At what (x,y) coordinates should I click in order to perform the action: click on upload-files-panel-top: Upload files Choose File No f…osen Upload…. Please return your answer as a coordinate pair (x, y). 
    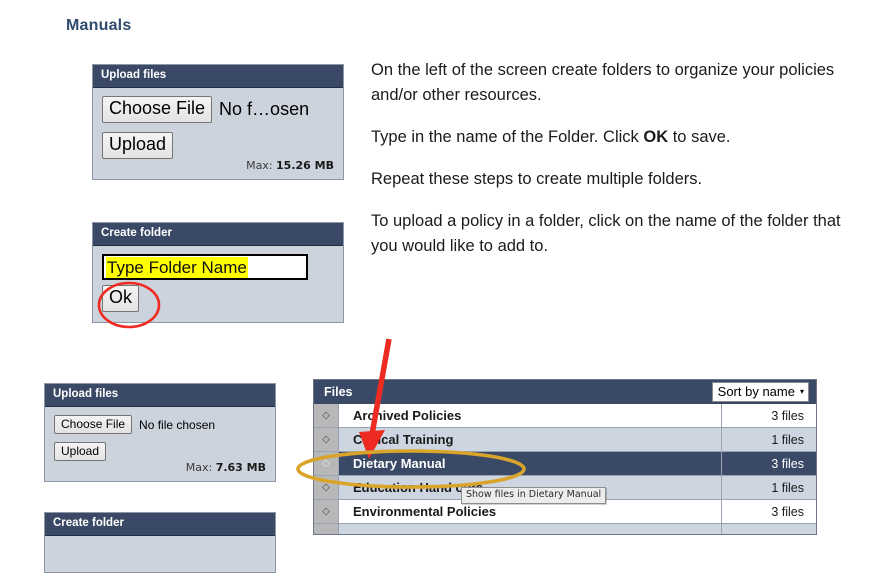
    Looking at the image, I should click on (218, 122).